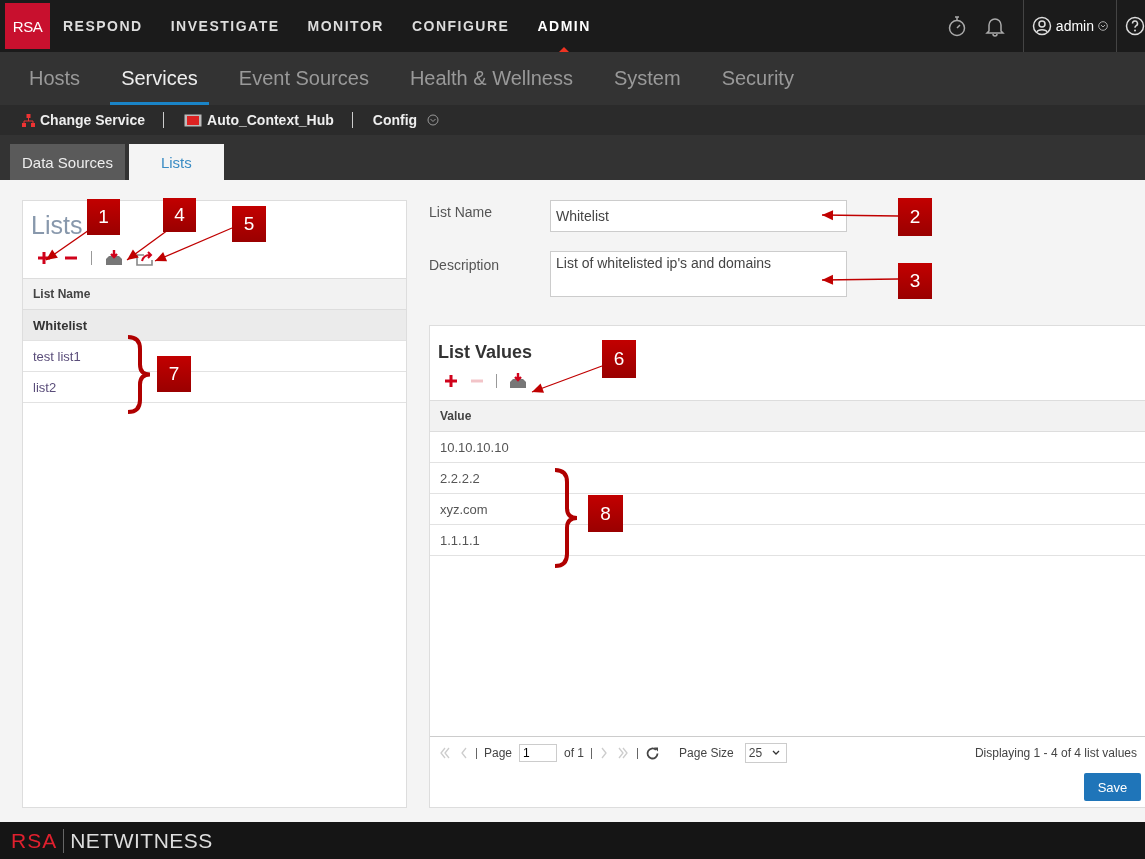 The height and width of the screenshot is (859, 1145). Describe the element at coordinates (787, 478) in the screenshot. I see `value-row: 2.2.2.2` at that location.